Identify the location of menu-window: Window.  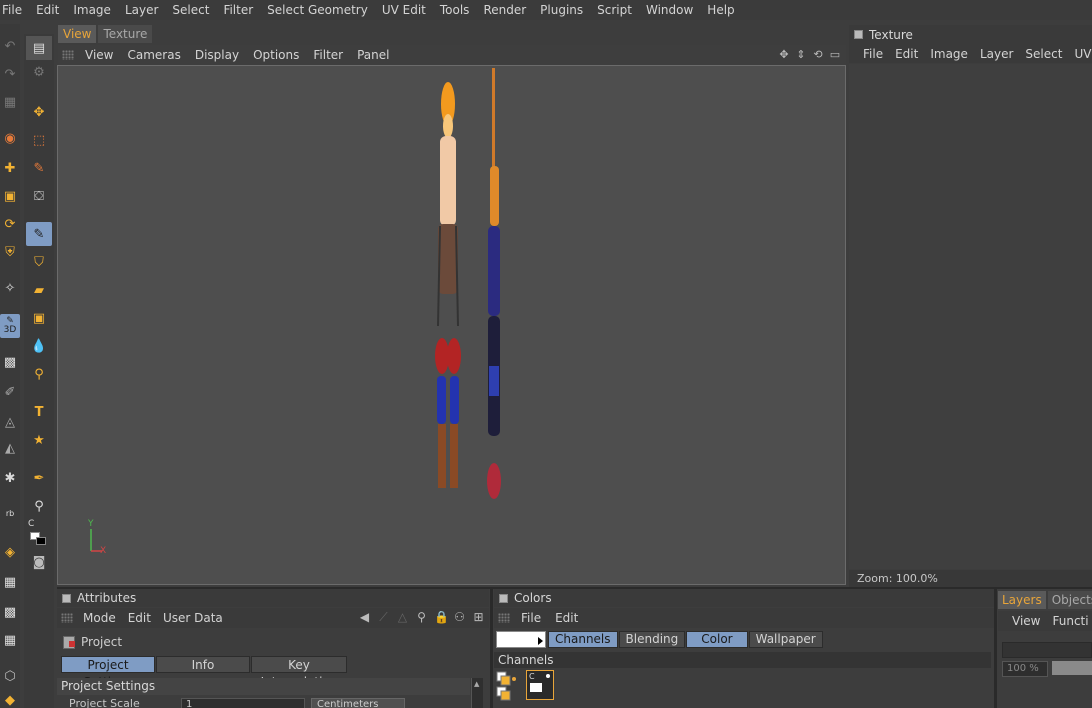
(669, 10).